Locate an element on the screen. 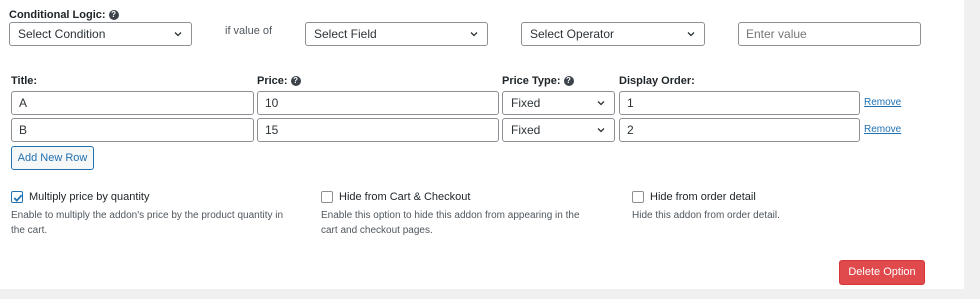  multiply-price-description-line: the cart. is located at coordinates (29, 230).